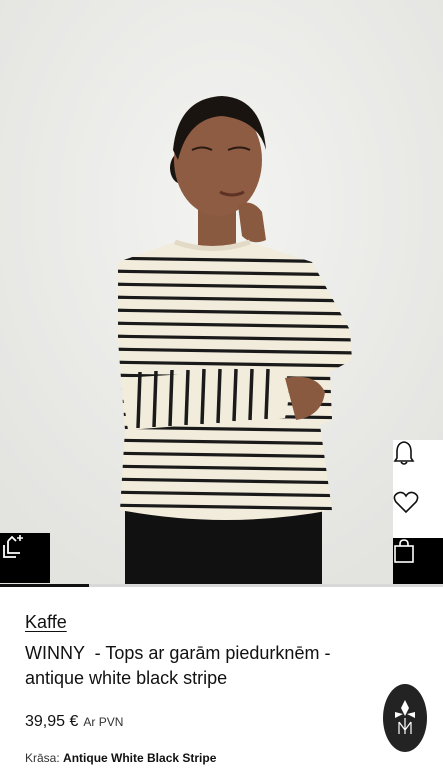  I want to click on notify-button, so click(418, 465).